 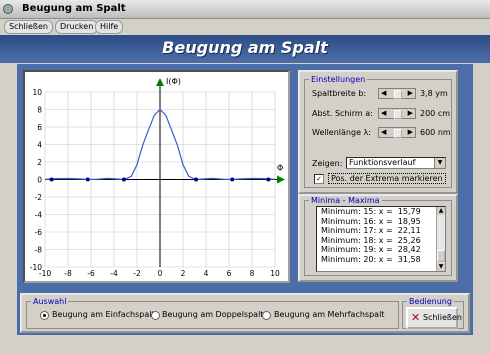 What do you see at coordinates (109, 27) in the screenshot?
I see `menu-hilfe: Hilfe` at bounding box center [109, 27].